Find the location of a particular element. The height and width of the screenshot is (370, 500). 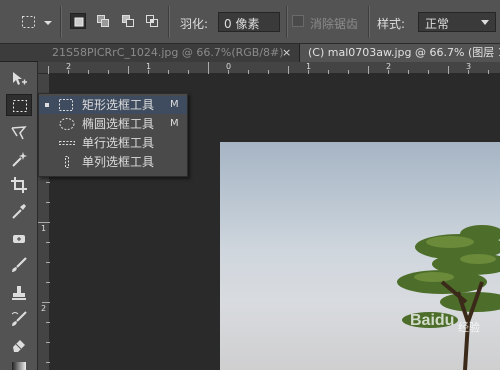

intersect-selection-icon is located at coordinates (152, 21).